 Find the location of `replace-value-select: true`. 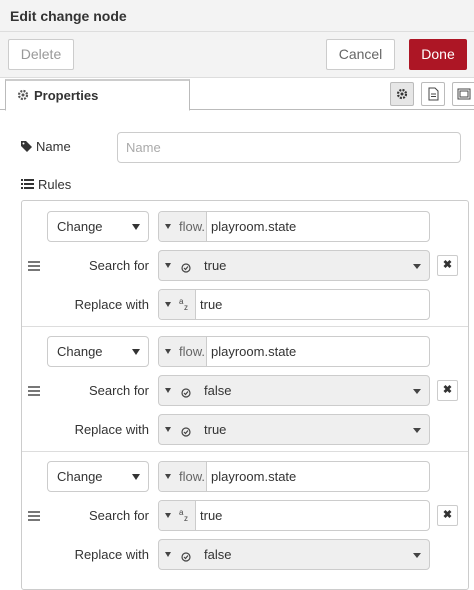

replace-value-select: true is located at coordinates (294, 429).